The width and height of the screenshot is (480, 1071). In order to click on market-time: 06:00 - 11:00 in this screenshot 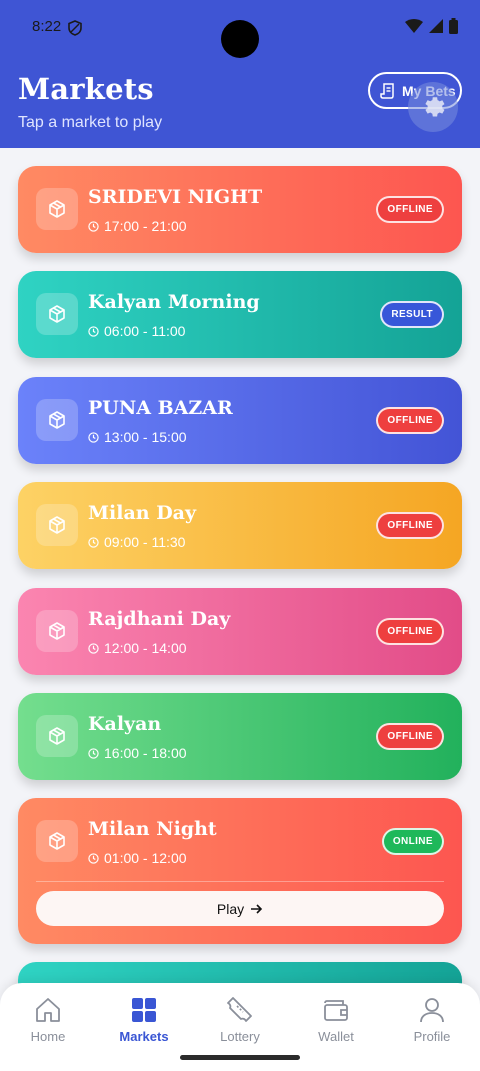, I will do `click(136, 331)`.